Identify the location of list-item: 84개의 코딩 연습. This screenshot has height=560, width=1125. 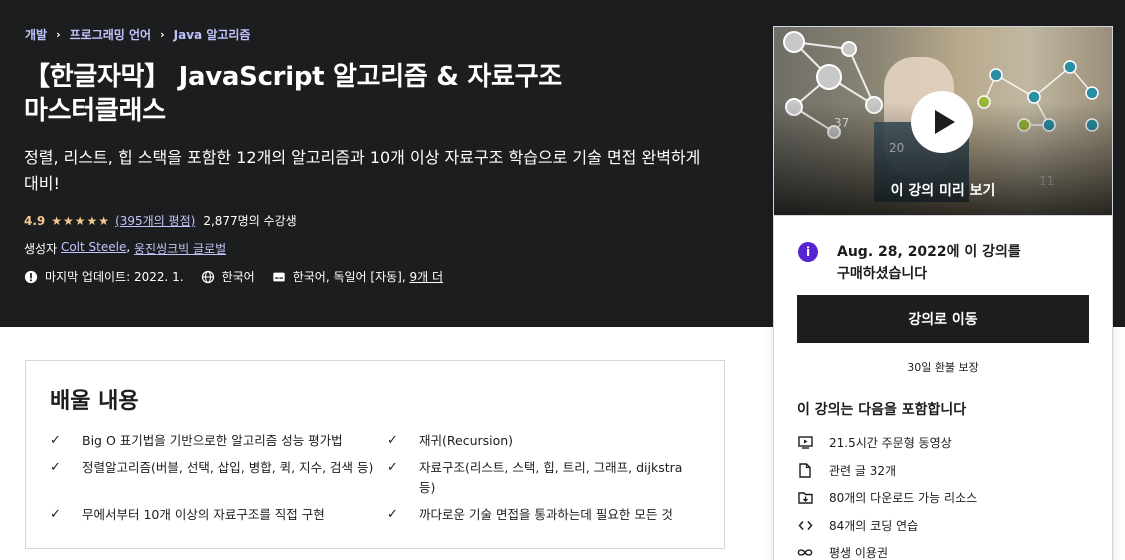
(887, 526).